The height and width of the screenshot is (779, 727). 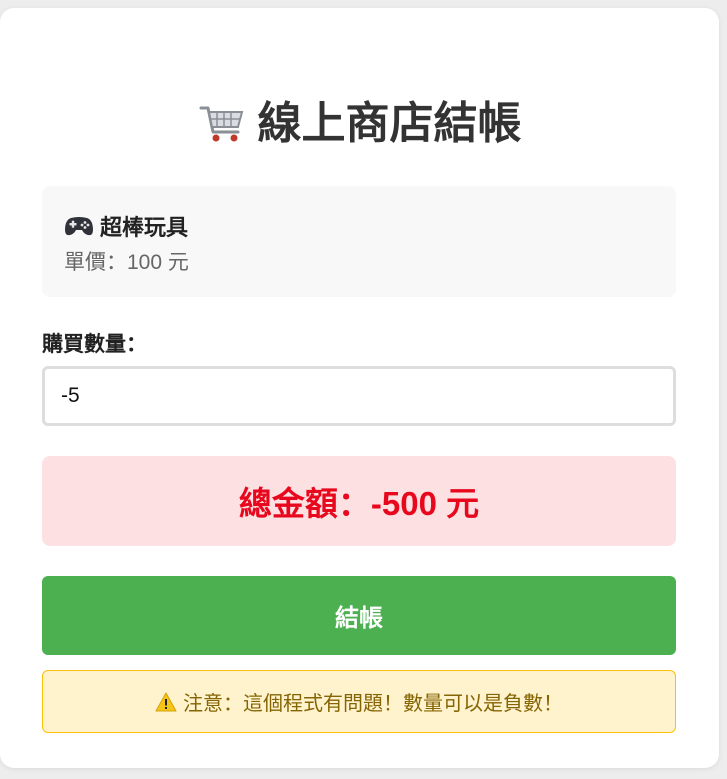 I want to click on total-amount-box: 總金額：-500 元, so click(x=359, y=501).